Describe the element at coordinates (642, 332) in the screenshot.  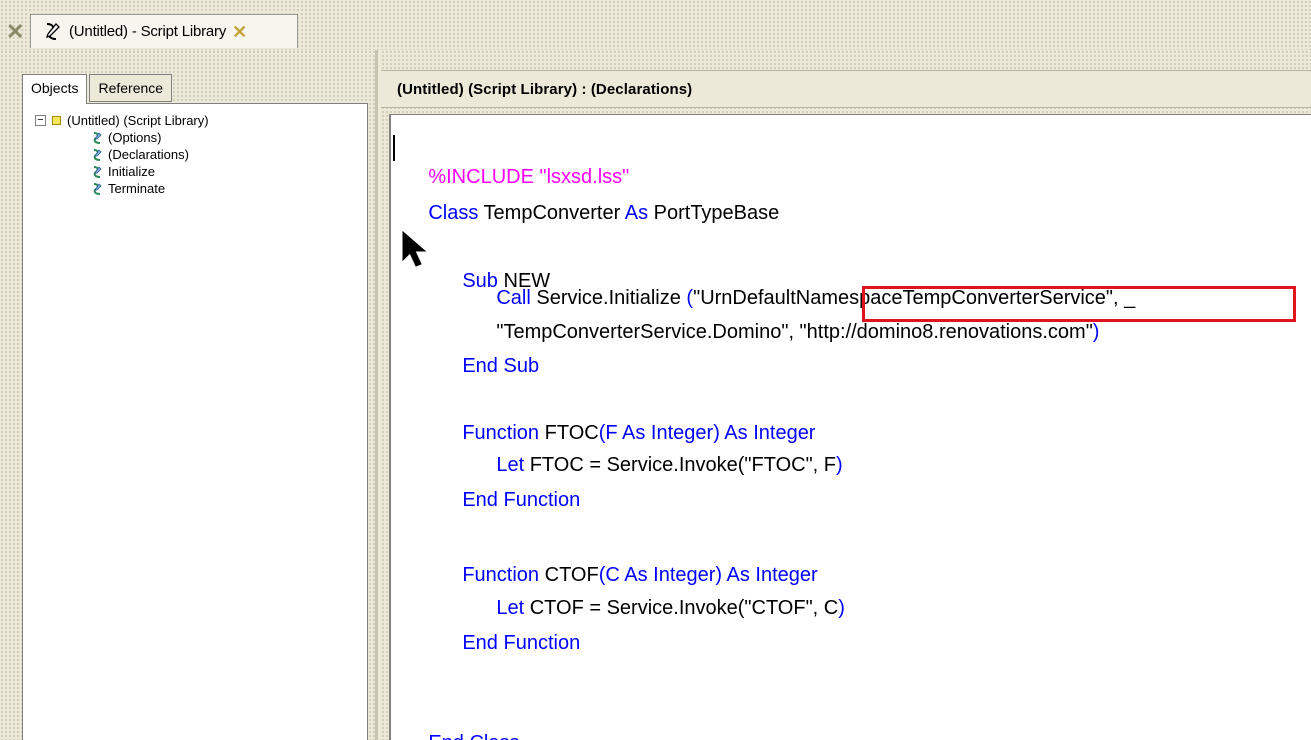
I see `code-text: "TempConverterService.Domino"` at that location.